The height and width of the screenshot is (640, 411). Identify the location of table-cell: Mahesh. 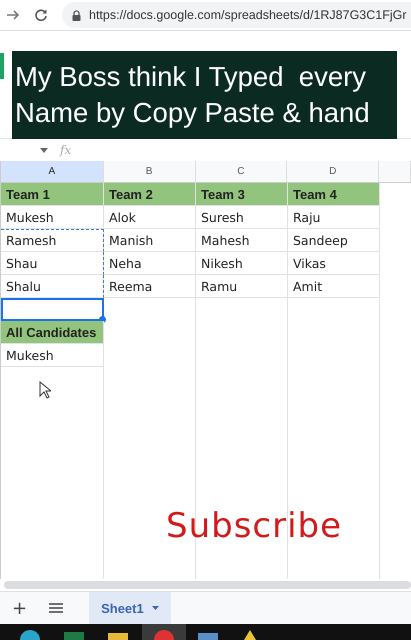
(242, 240).